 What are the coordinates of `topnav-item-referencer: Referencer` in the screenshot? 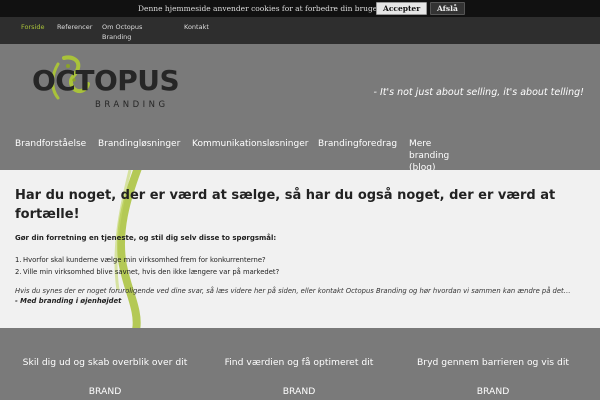 It's located at (74, 27).